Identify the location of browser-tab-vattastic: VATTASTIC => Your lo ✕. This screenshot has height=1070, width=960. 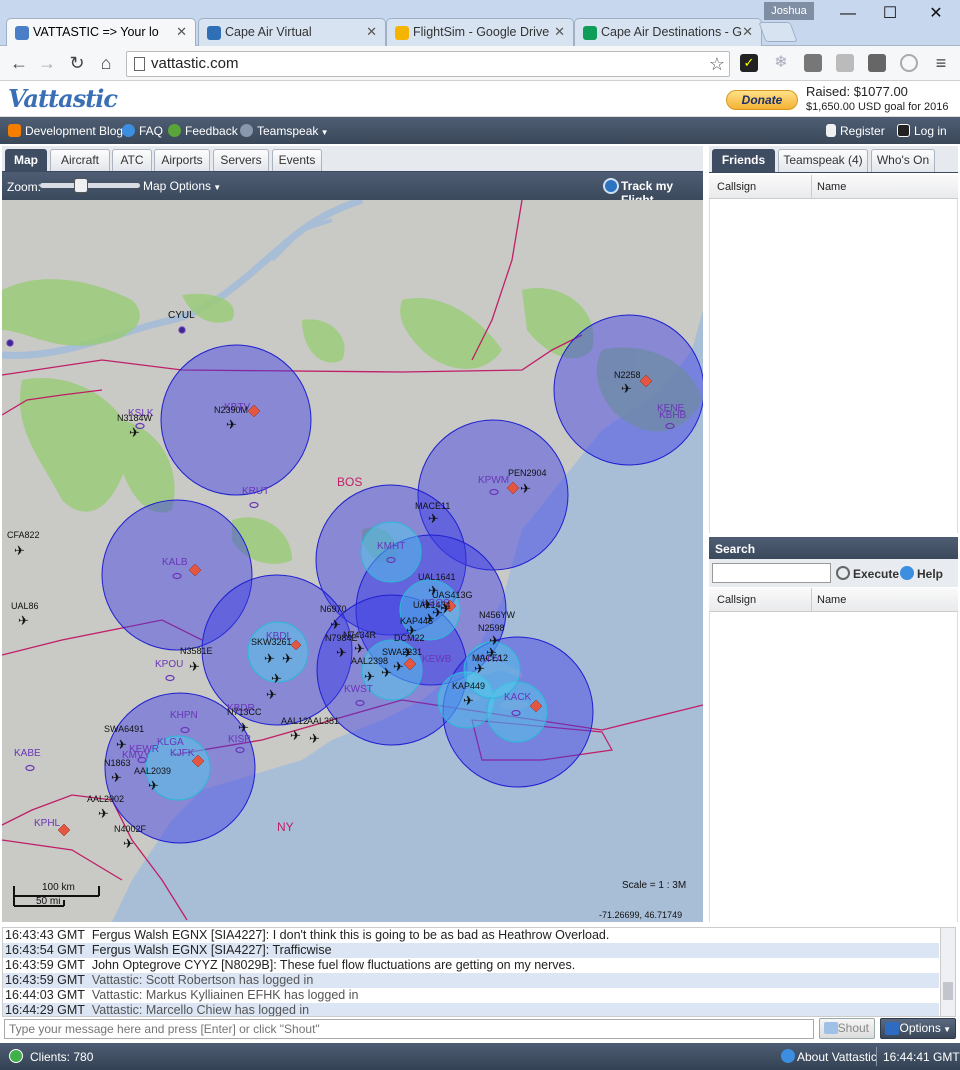
(101, 32).